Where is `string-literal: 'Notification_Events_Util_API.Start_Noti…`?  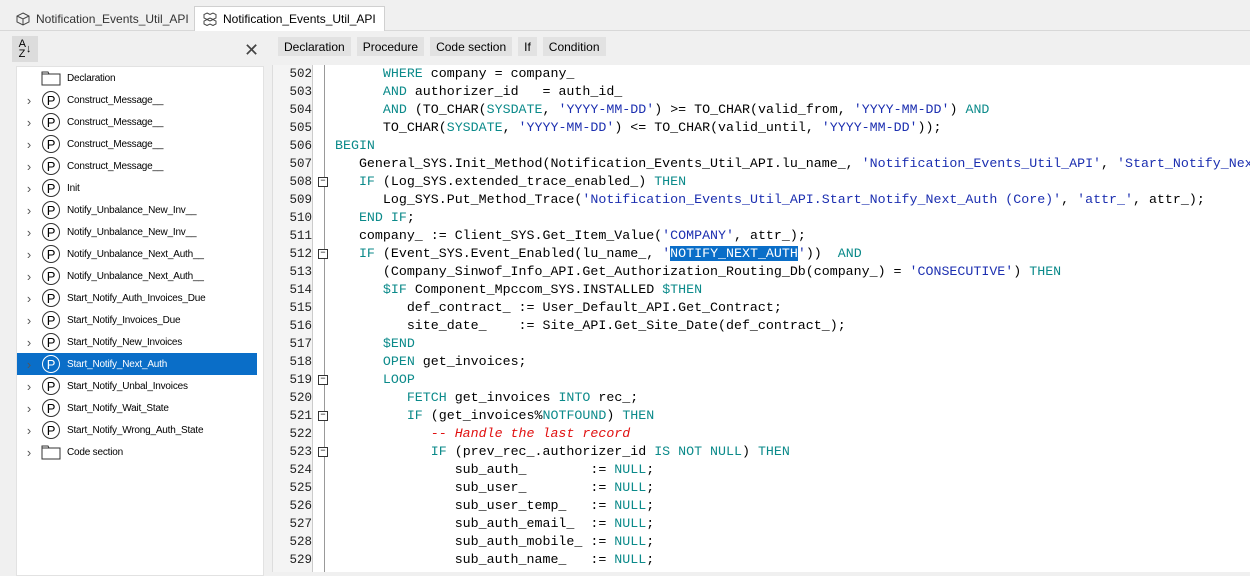 string-literal: 'Notification_Events_Util_API.Start_Noti… is located at coordinates (822, 199).